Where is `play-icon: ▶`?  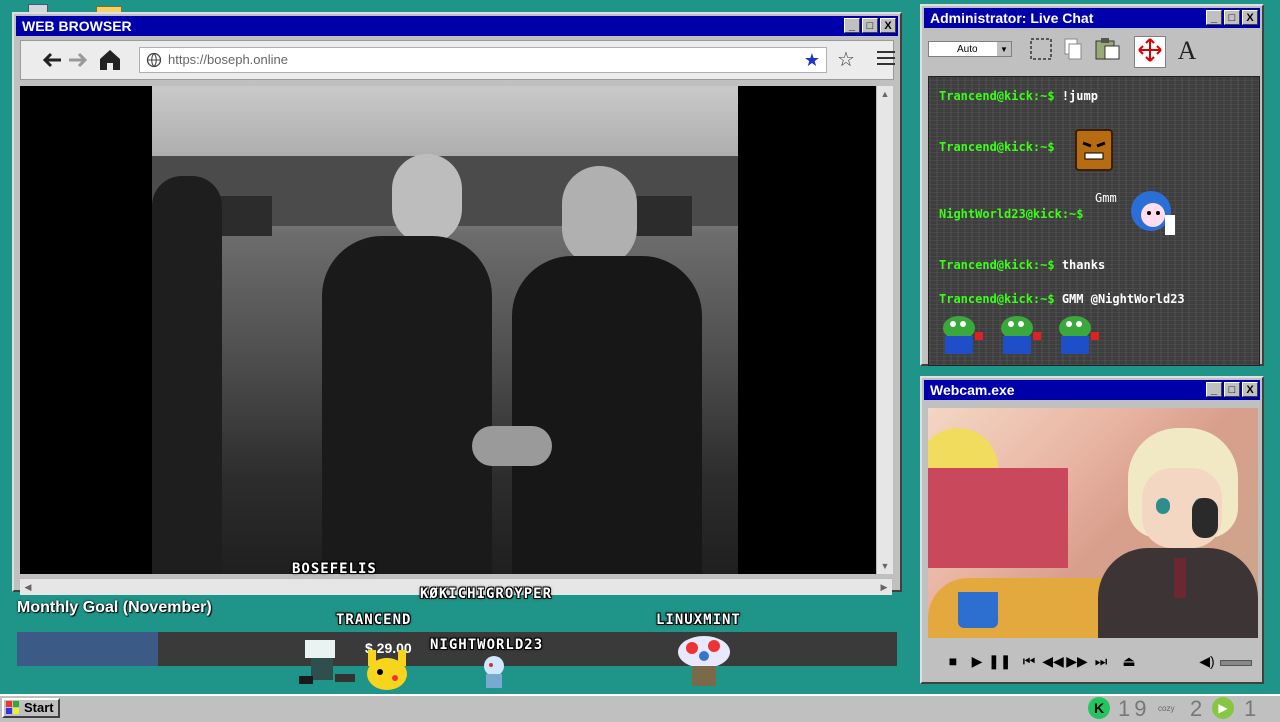
play-icon: ▶ is located at coordinates (977, 661).